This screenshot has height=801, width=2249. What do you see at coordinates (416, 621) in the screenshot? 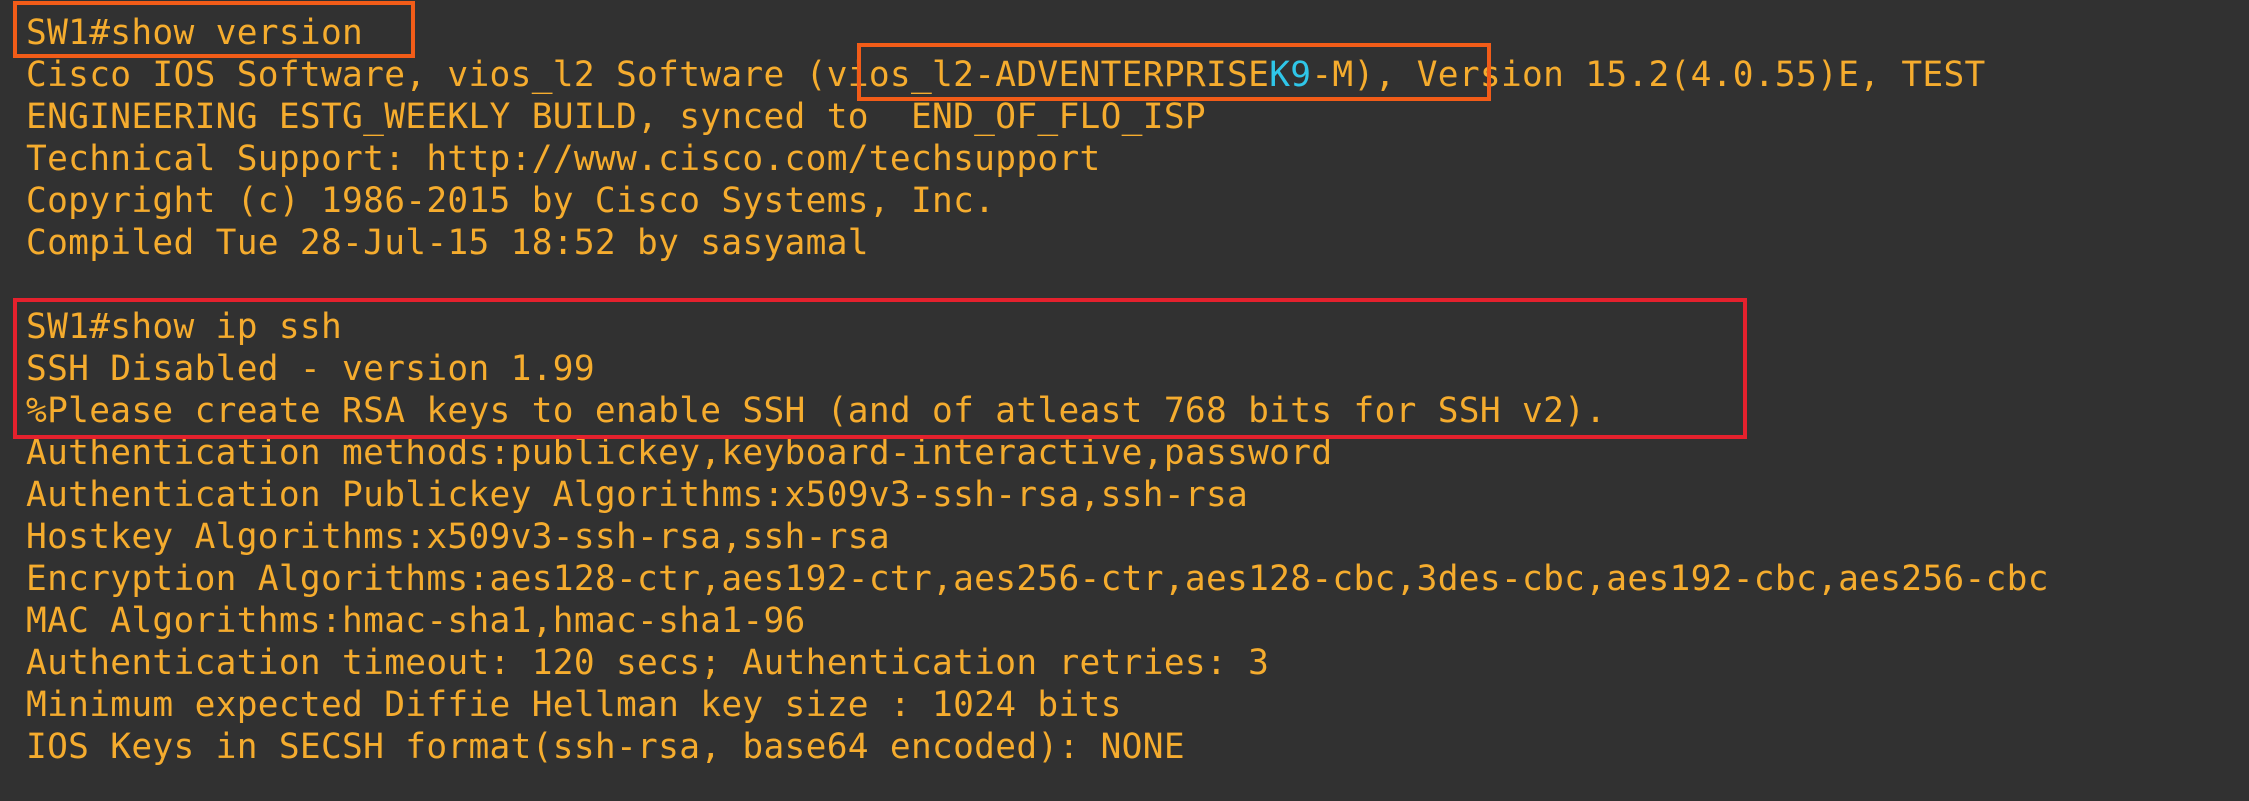
I see `mac-algorithms-line: MAC Algorithms:hmac-sha1,hmac-sha1-96` at bounding box center [416, 621].